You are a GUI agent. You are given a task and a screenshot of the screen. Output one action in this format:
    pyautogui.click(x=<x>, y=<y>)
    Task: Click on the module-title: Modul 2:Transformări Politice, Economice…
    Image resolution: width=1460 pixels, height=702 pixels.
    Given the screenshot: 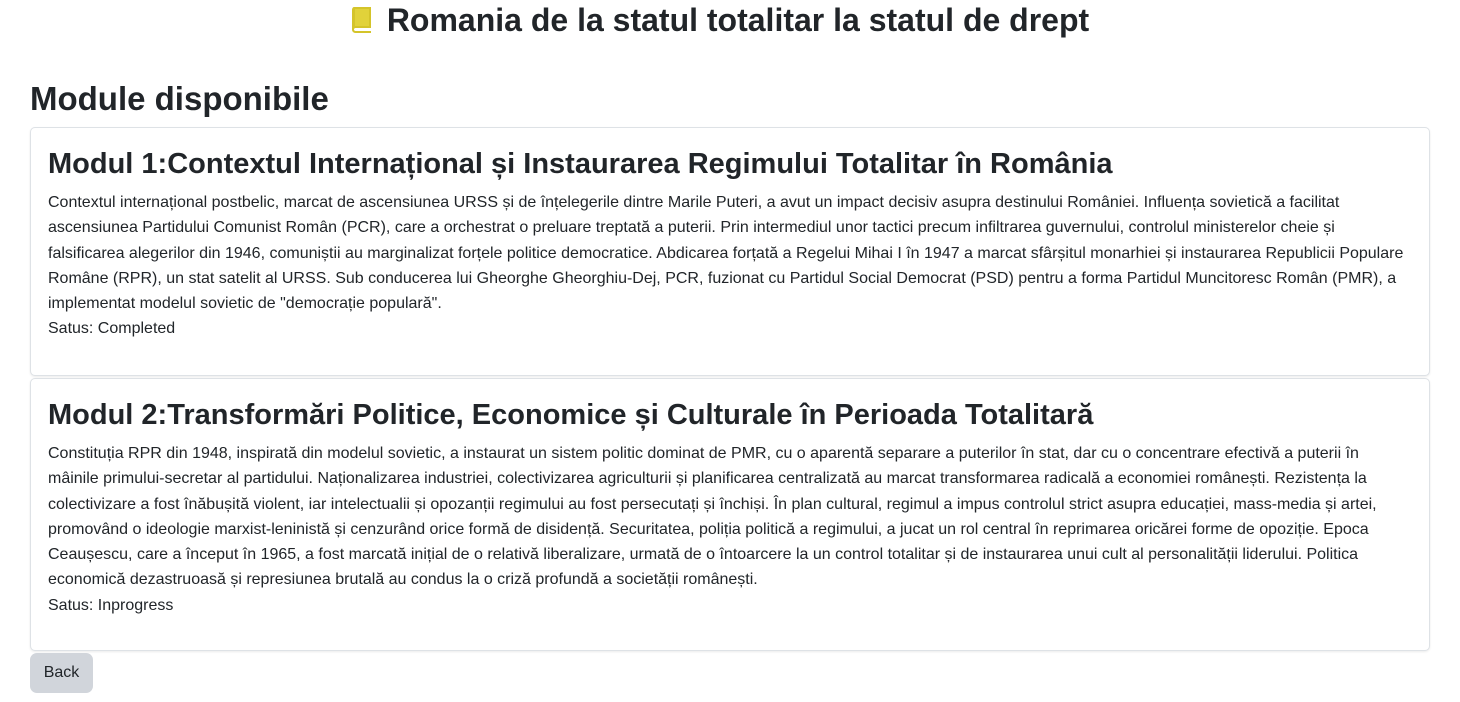 What is the action you would take?
    pyautogui.click(x=571, y=415)
    